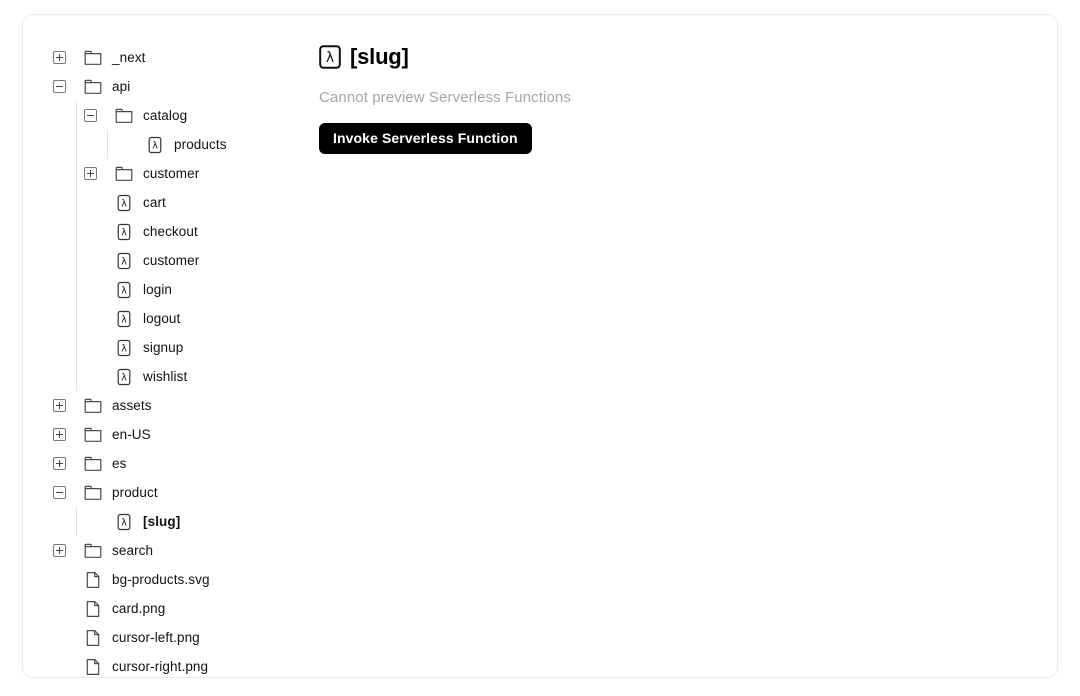  What do you see at coordinates (170, 231) in the screenshot?
I see `tree-item-label: checkout` at bounding box center [170, 231].